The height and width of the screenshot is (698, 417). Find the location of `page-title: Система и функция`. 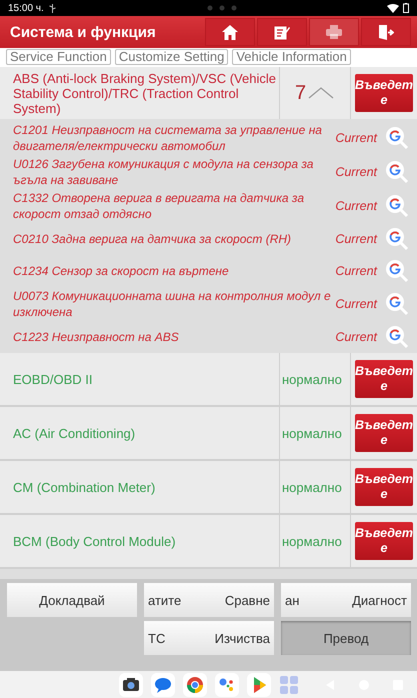

page-title: Система и функция is located at coordinates (83, 32).